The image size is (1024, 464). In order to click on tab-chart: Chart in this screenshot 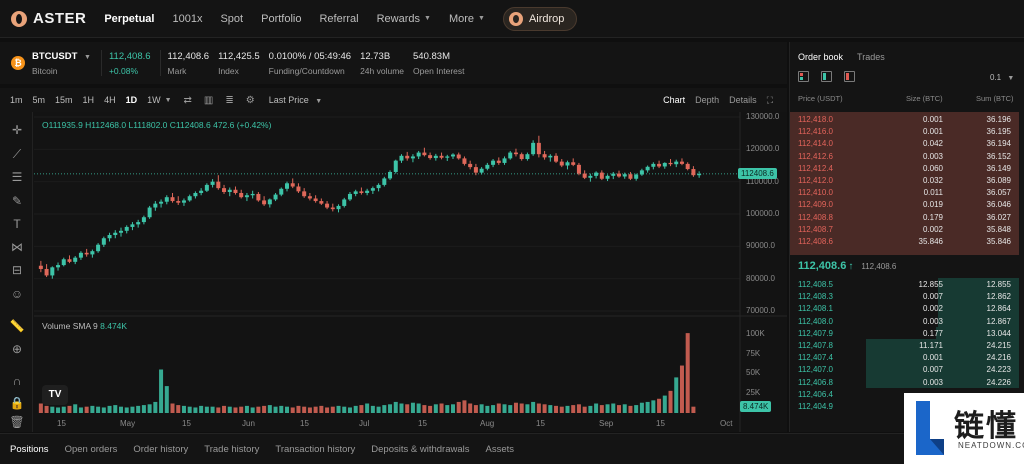, I will do `click(674, 100)`.